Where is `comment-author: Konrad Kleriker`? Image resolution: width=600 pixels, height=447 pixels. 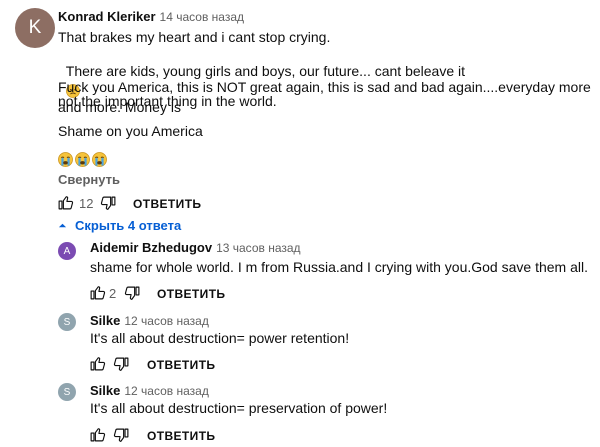
comment-author: Konrad Kleriker is located at coordinates (107, 16).